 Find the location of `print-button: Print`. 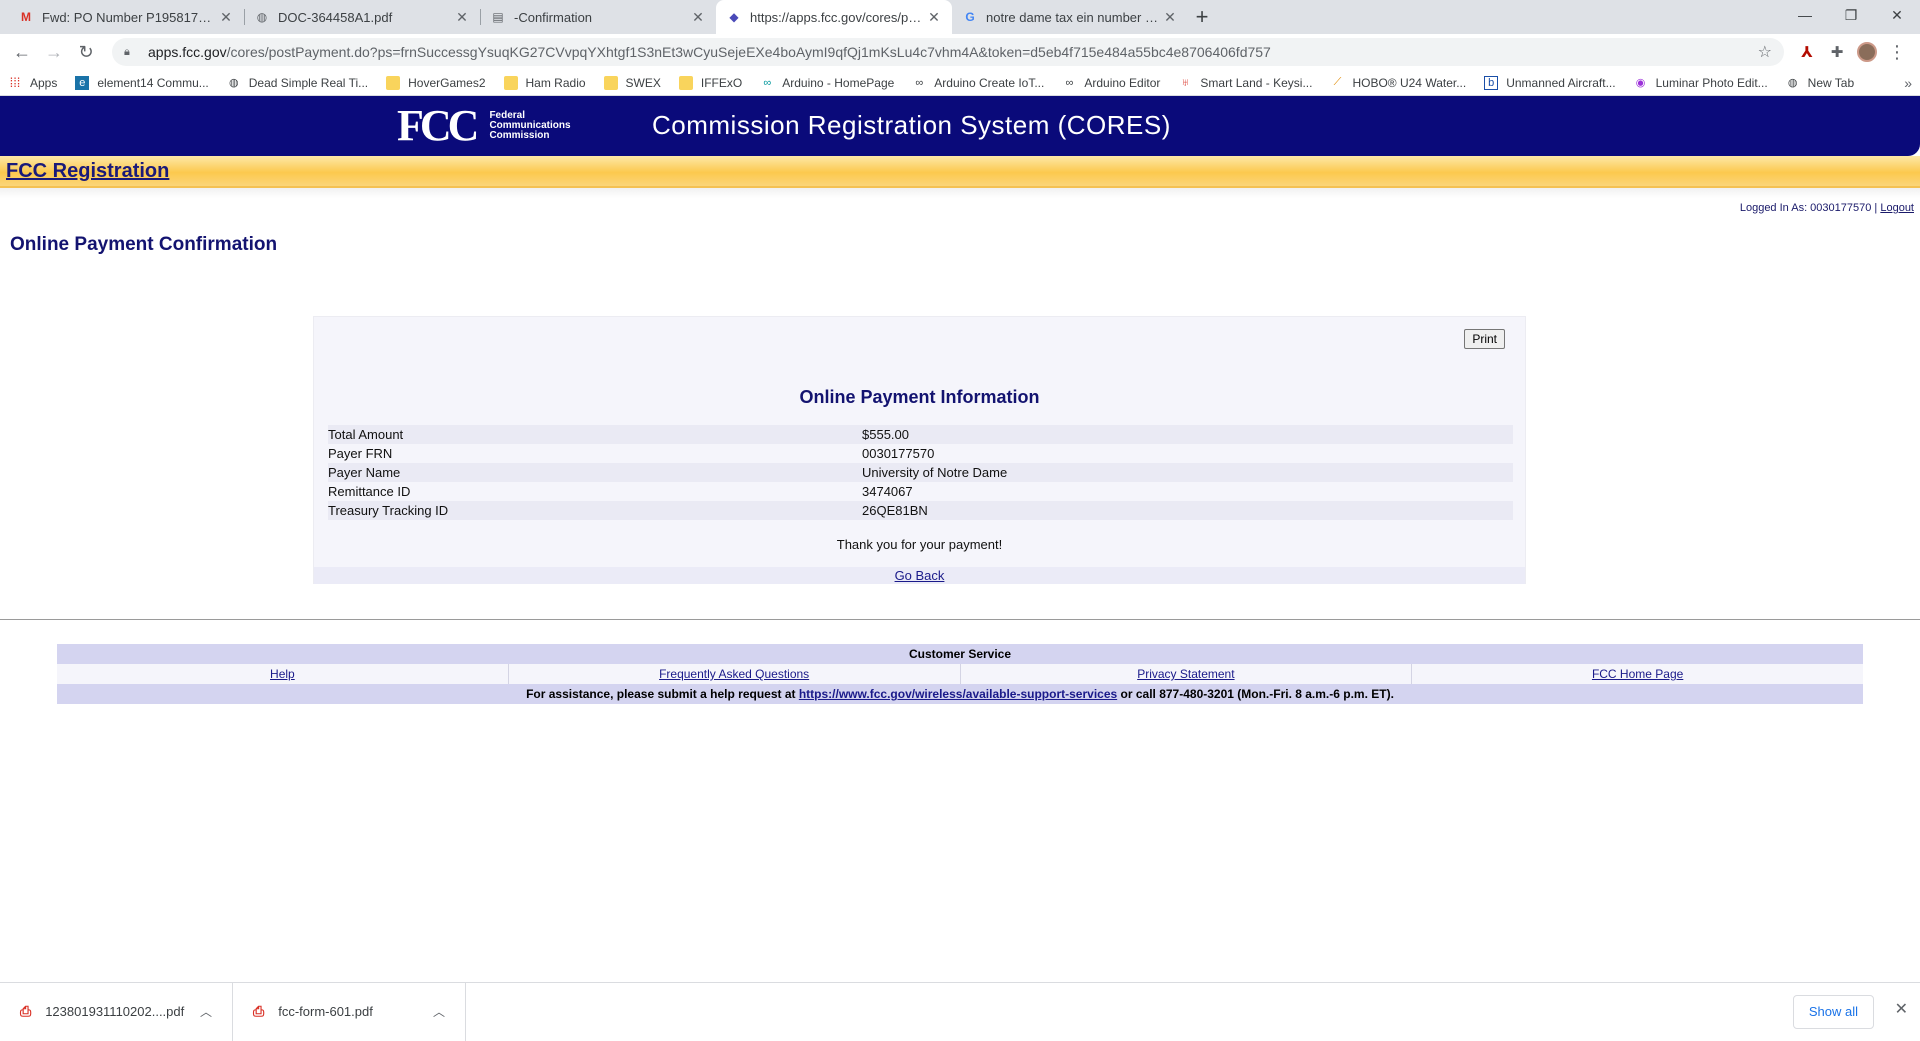

print-button: Print is located at coordinates (1484, 339).